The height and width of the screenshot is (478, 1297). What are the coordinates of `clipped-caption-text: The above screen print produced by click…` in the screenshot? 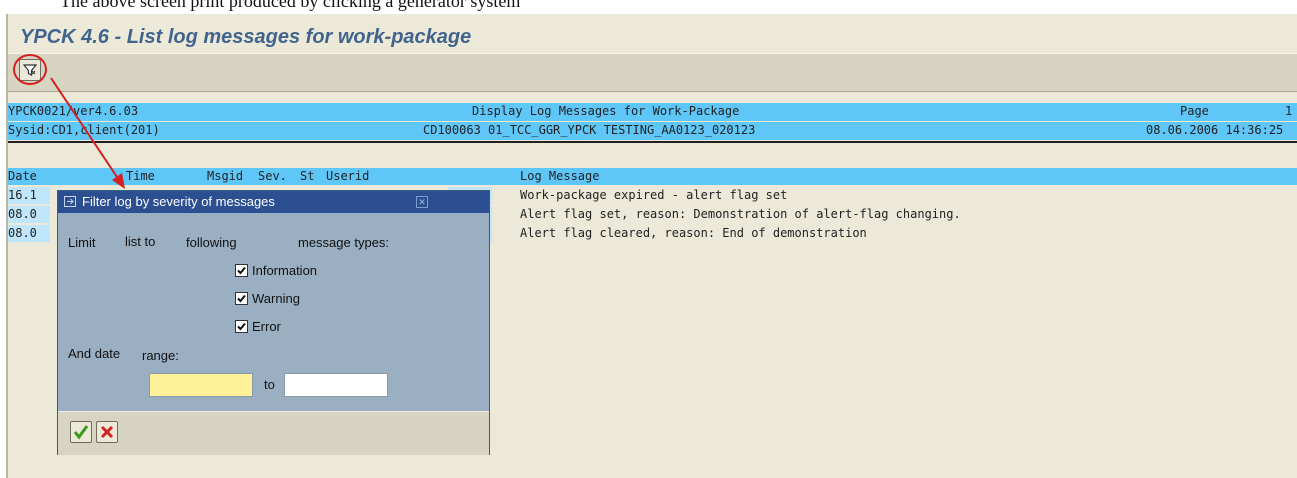 It's located at (290, 5).